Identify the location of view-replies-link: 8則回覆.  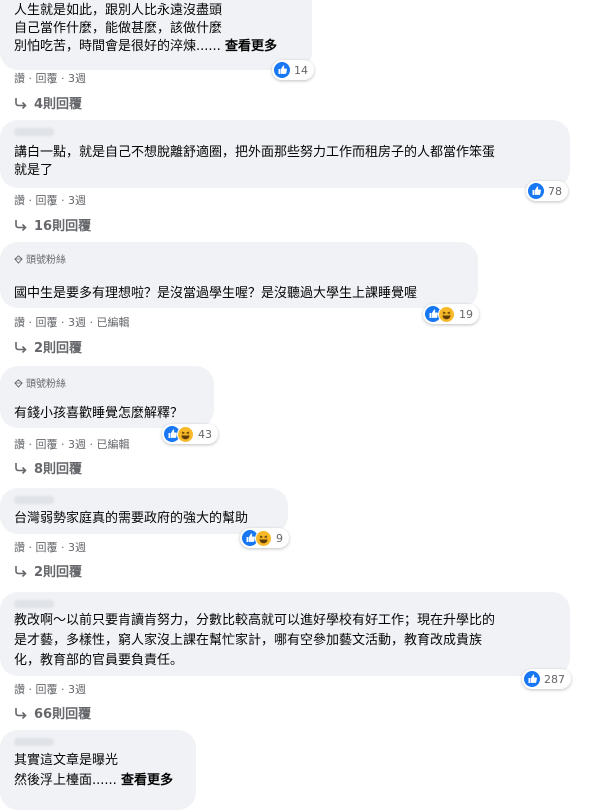
(48, 467).